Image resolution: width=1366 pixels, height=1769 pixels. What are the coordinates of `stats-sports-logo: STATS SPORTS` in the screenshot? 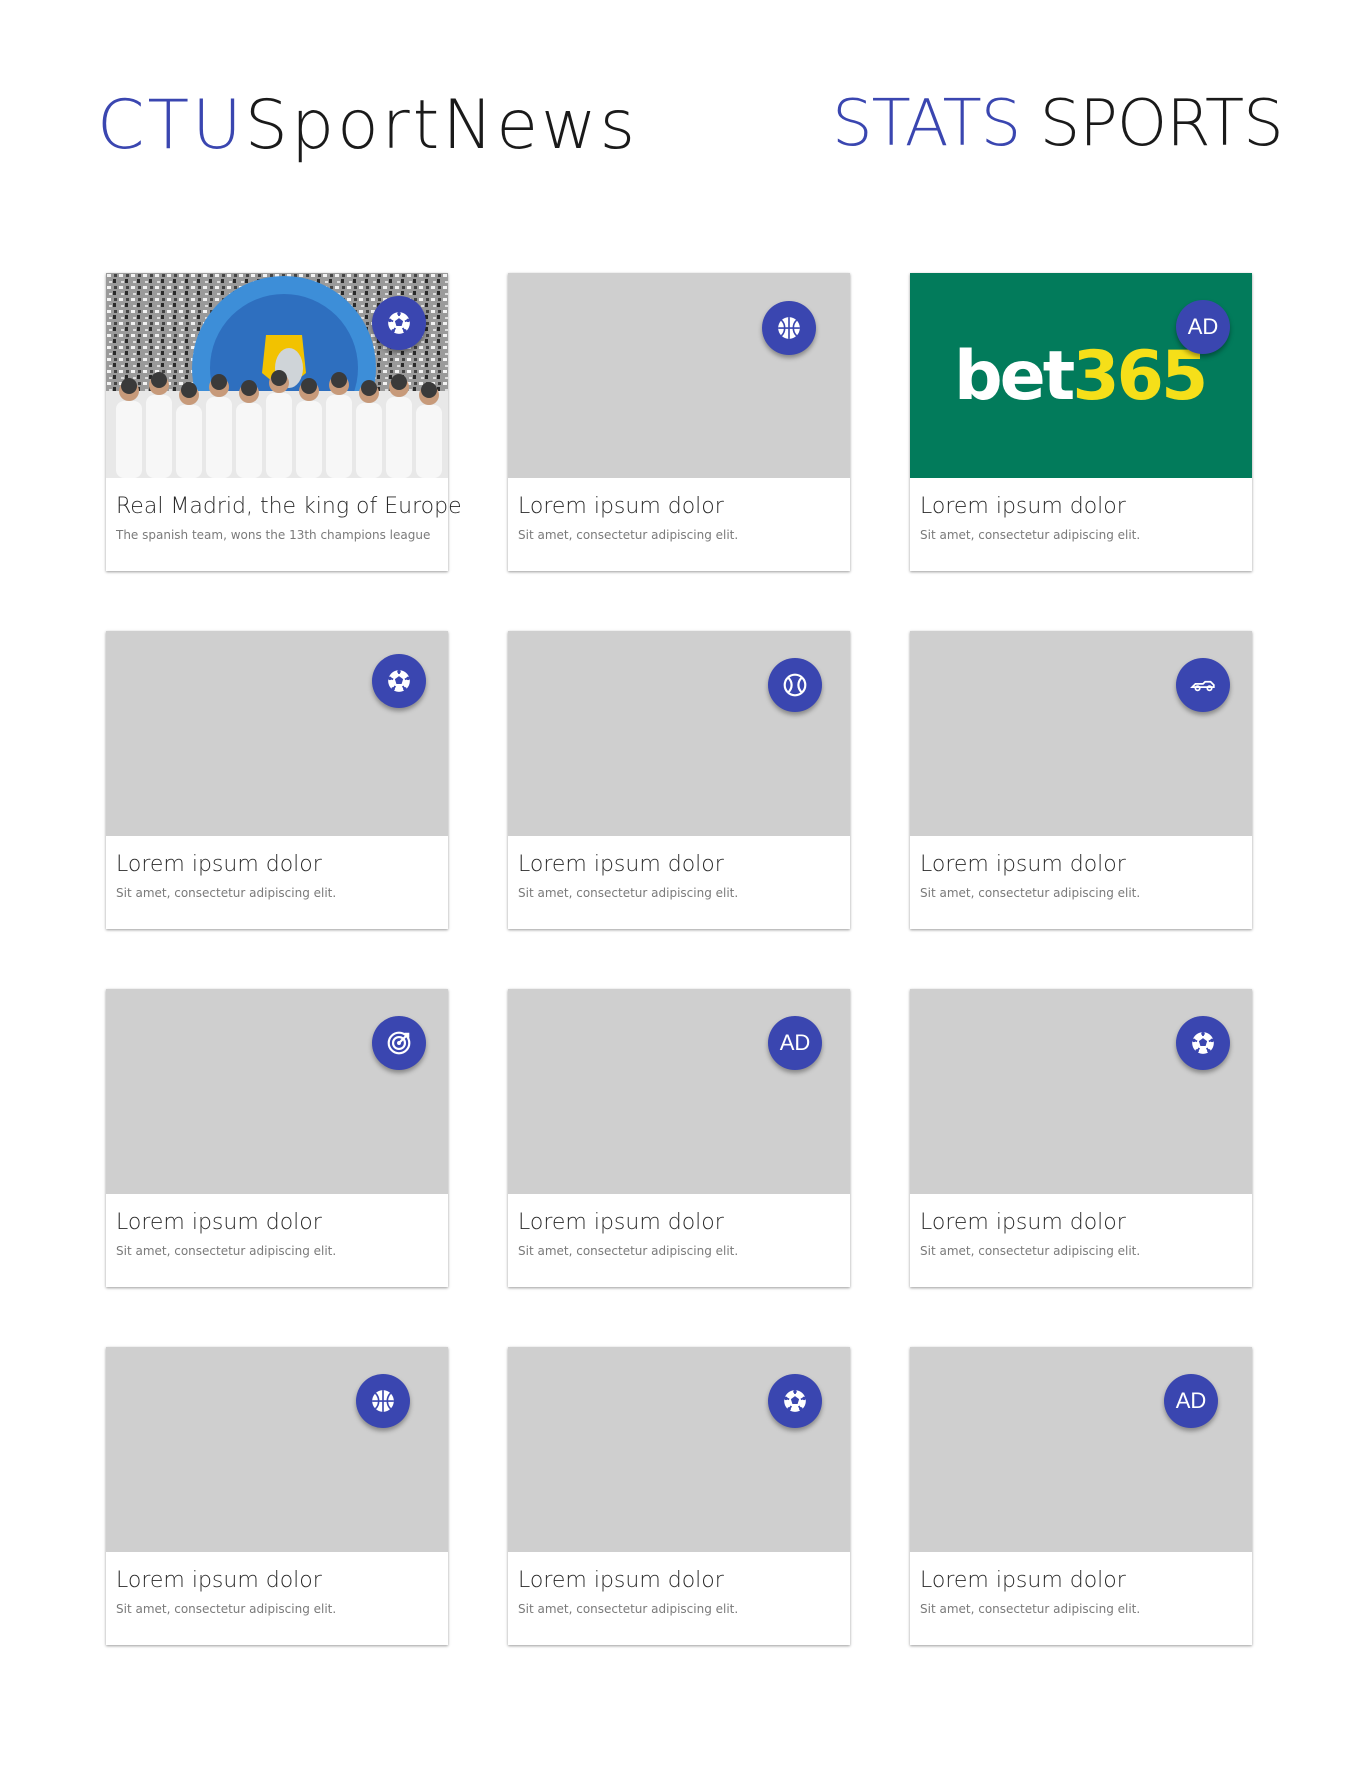 It's located at (1058, 124).